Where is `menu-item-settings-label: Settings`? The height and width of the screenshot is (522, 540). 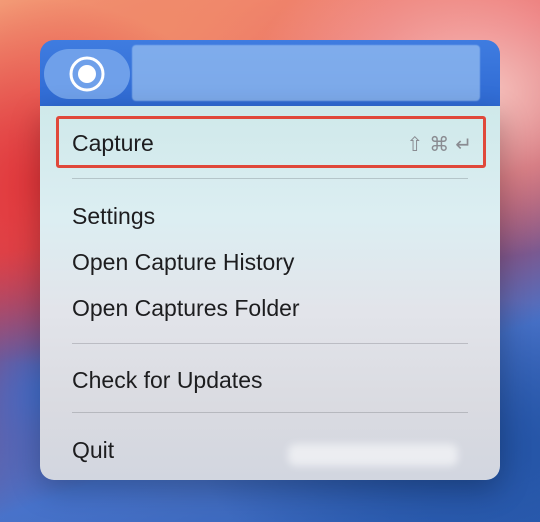 menu-item-settings-label: Settings is located at coordinates (114, 216).